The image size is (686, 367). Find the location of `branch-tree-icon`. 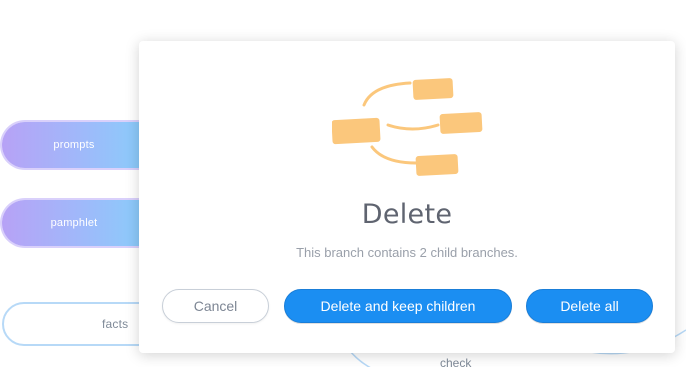

branch-tree-icon is located at coordinates (407, 127).